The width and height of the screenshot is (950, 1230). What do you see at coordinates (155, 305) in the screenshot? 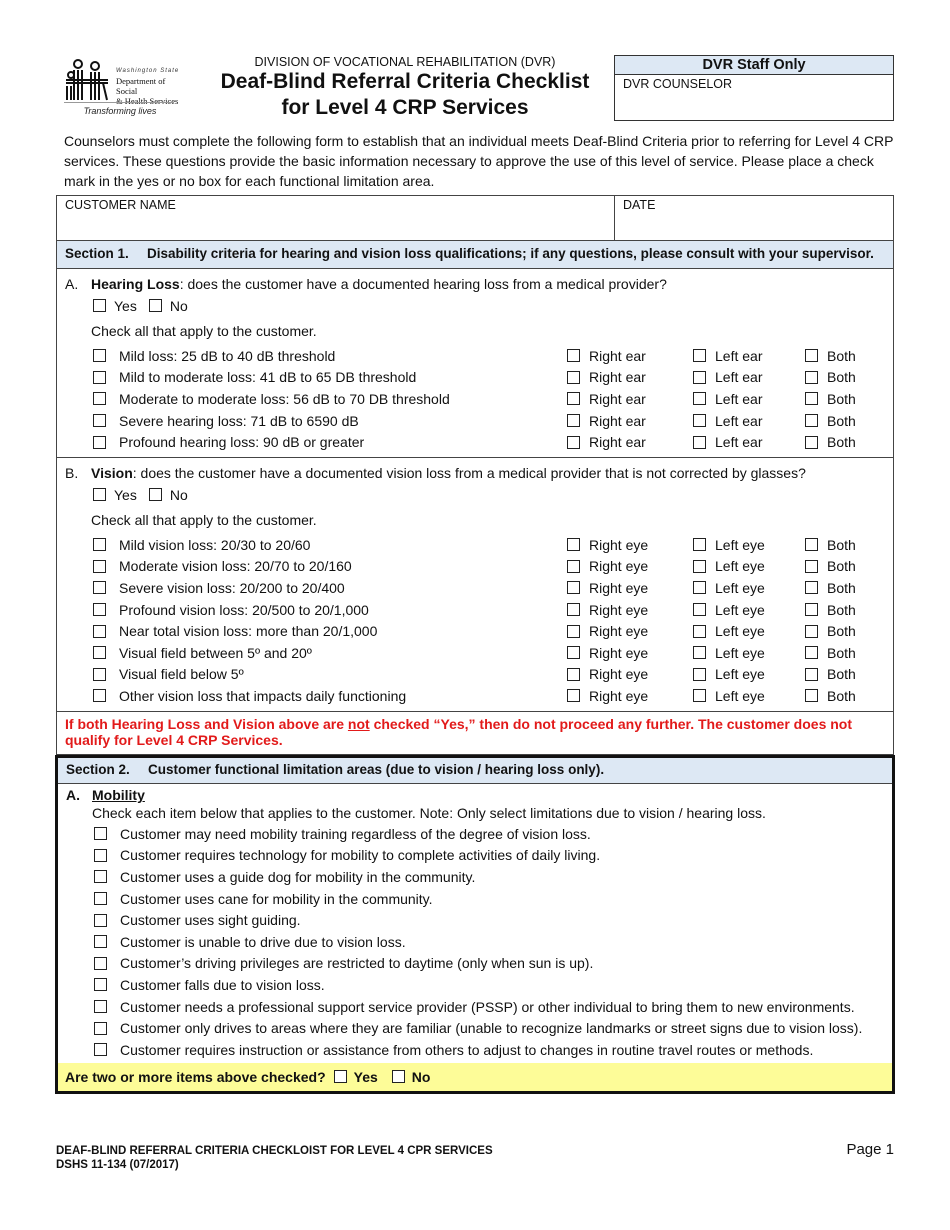
I see `hearing-no-checkbox` at bounding box center [155, 305].